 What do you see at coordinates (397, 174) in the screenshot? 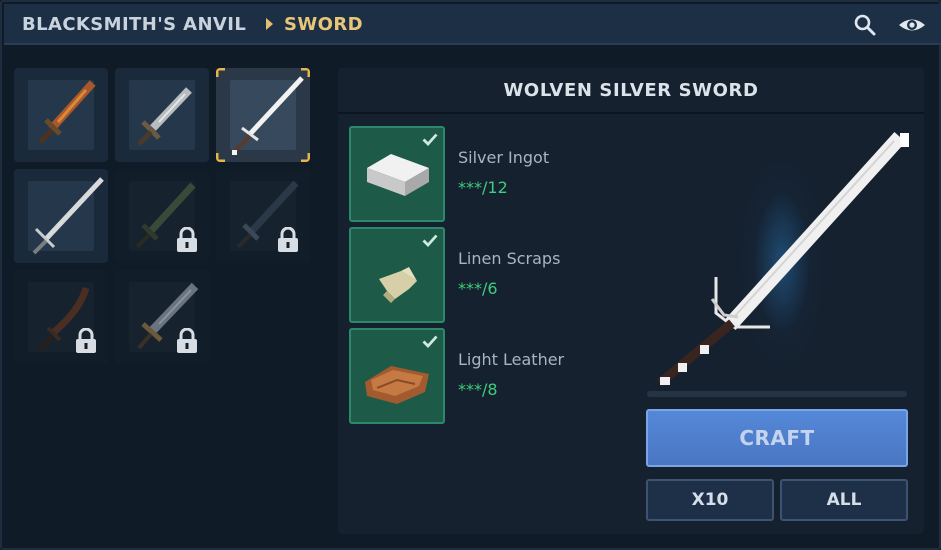
I see `material-slot-silver-ingot` at bounding box center [397, 174].